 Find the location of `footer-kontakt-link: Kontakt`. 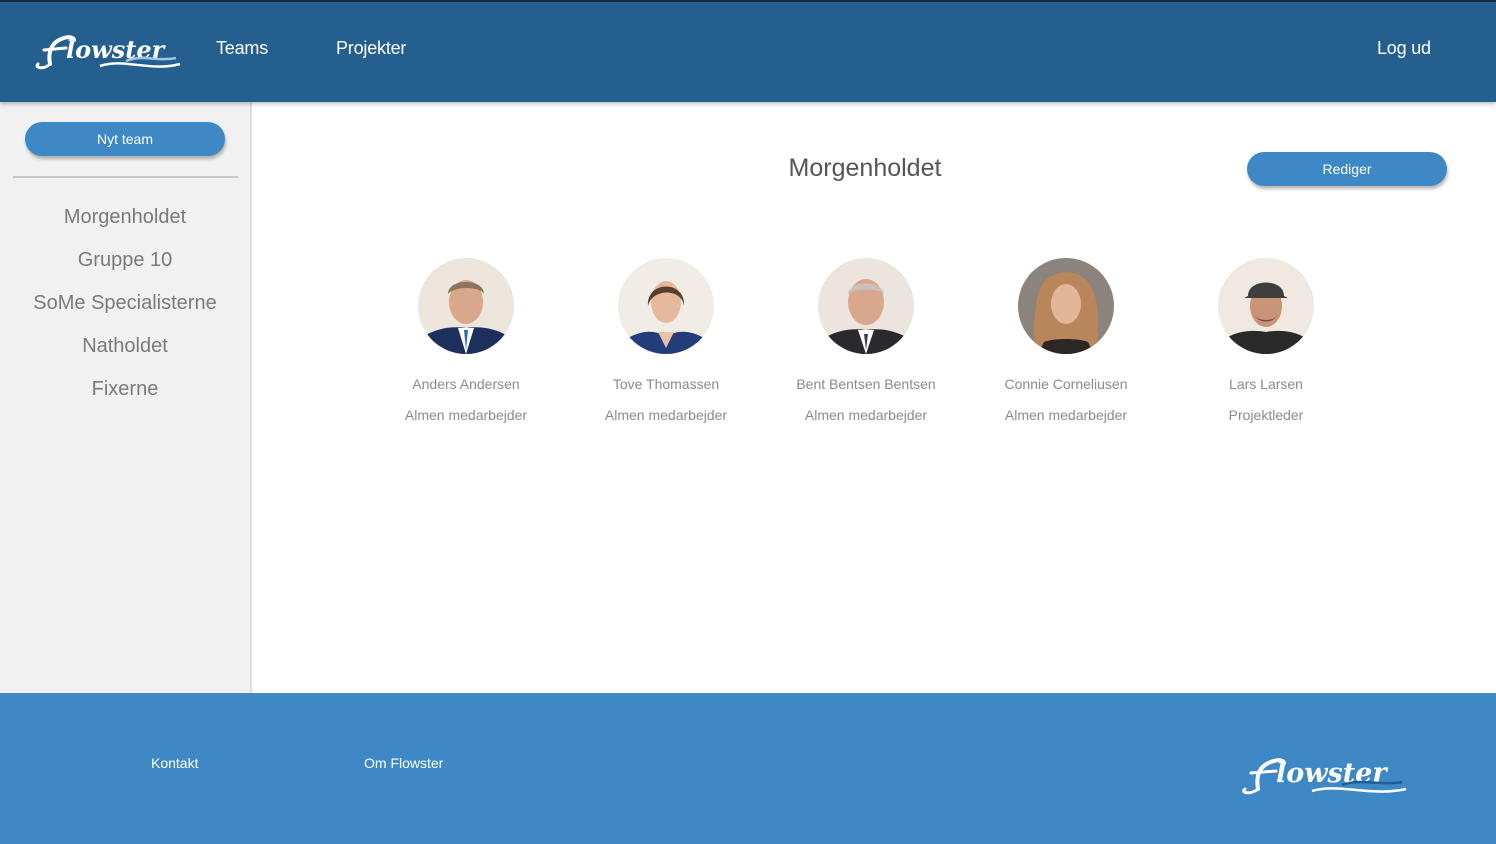

footer-kontakt-link: Kontakt is located at coordinates (174, 763).